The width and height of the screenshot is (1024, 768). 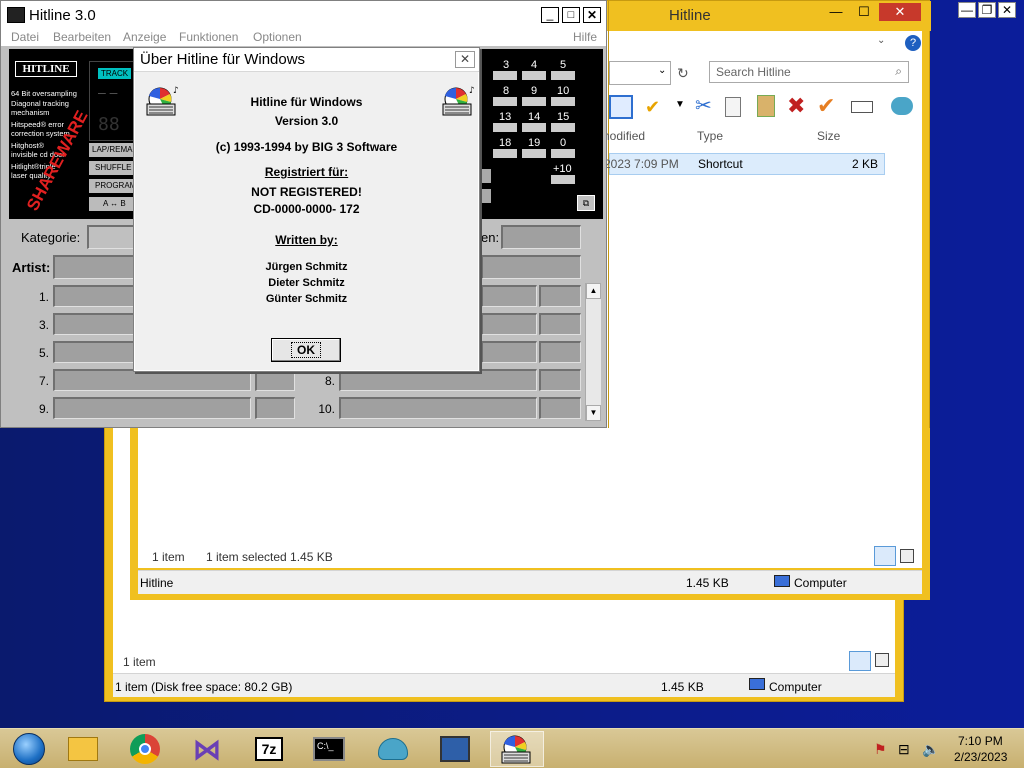 What do you see at coordinates (703, 105) in the screenshot?
I see `cut-icon: ✂` at bounding box center [703, 105].